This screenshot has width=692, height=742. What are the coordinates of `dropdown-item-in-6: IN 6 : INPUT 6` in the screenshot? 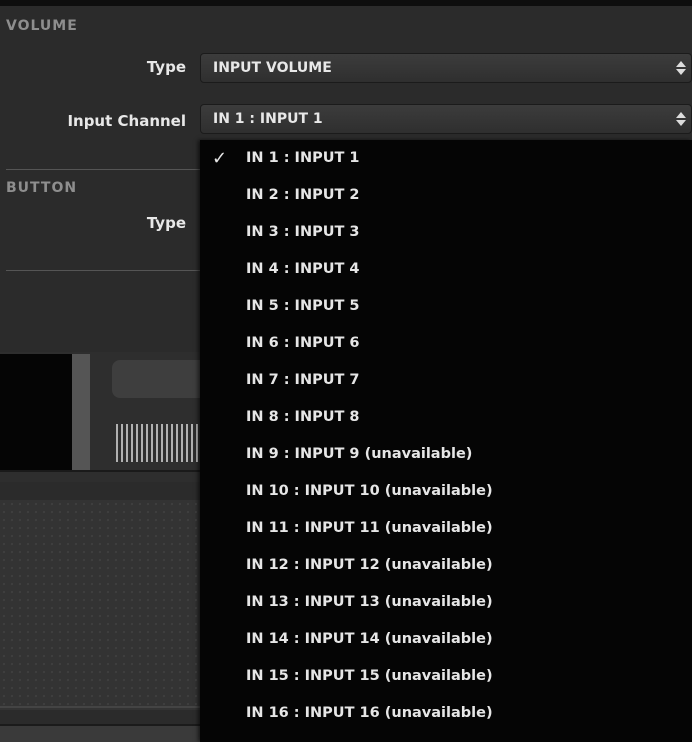 It's located at (446, 343).